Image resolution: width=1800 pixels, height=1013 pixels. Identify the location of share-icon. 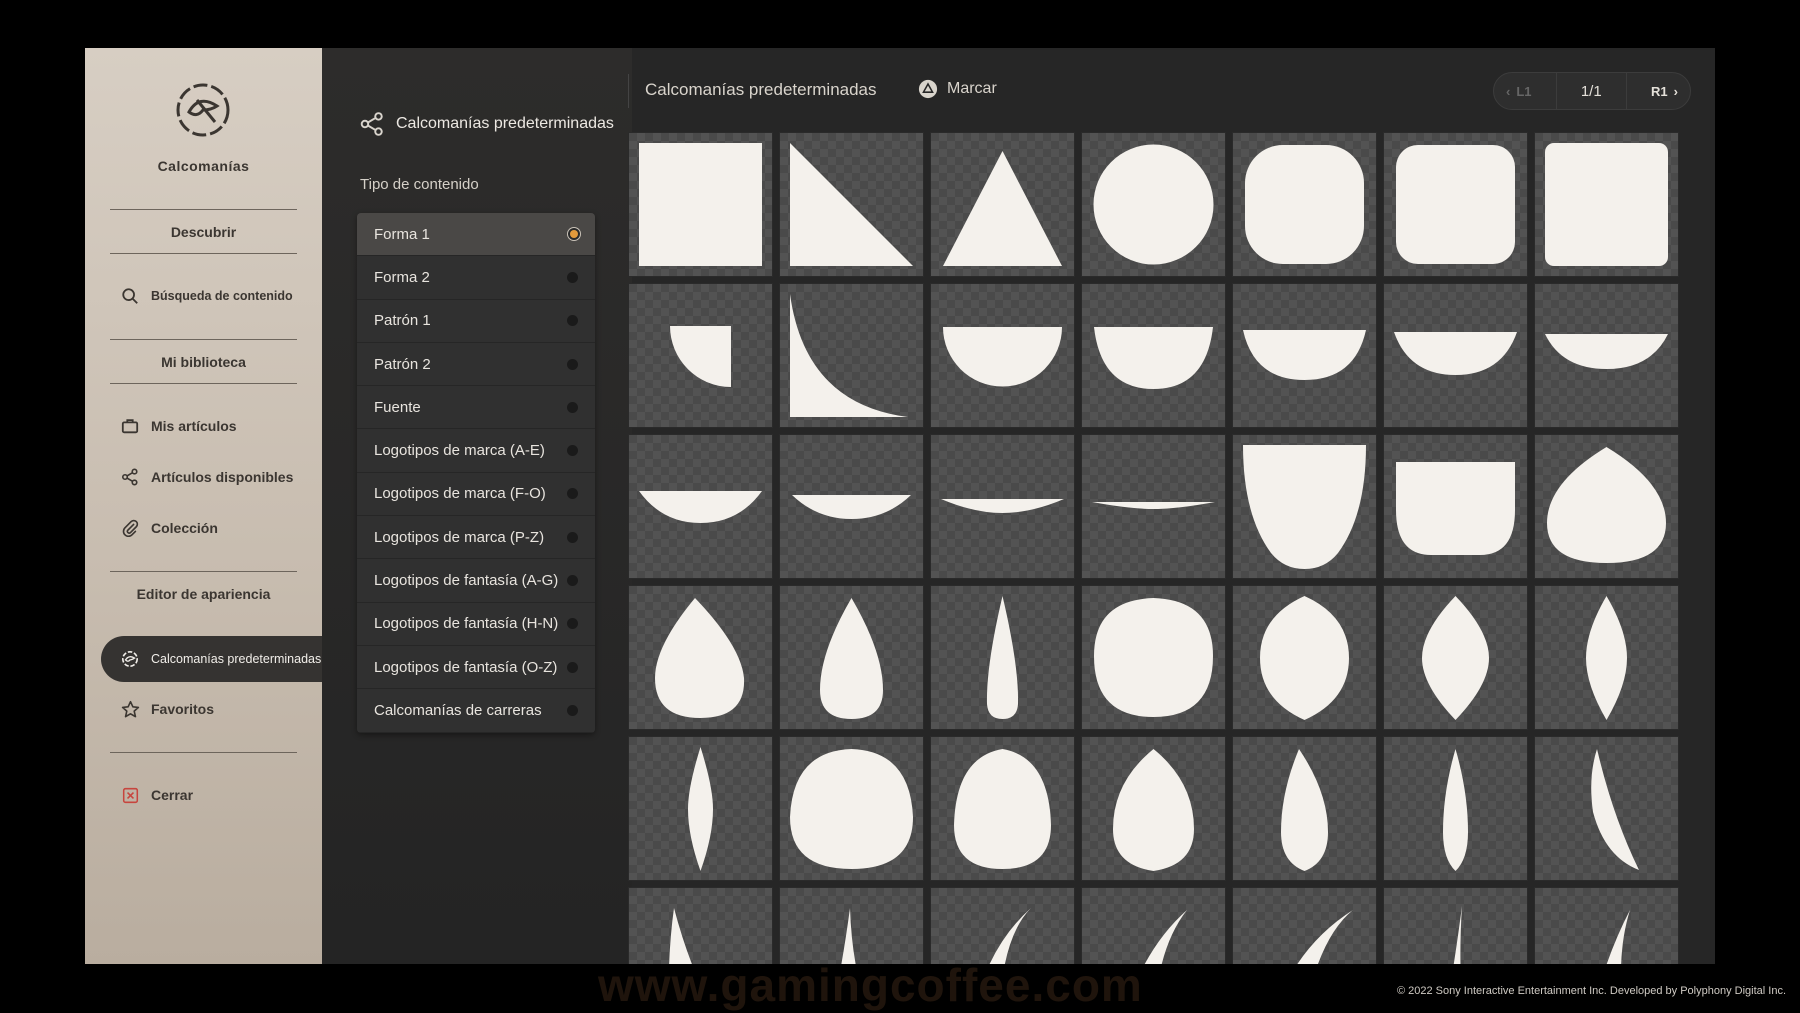
(130, 477).